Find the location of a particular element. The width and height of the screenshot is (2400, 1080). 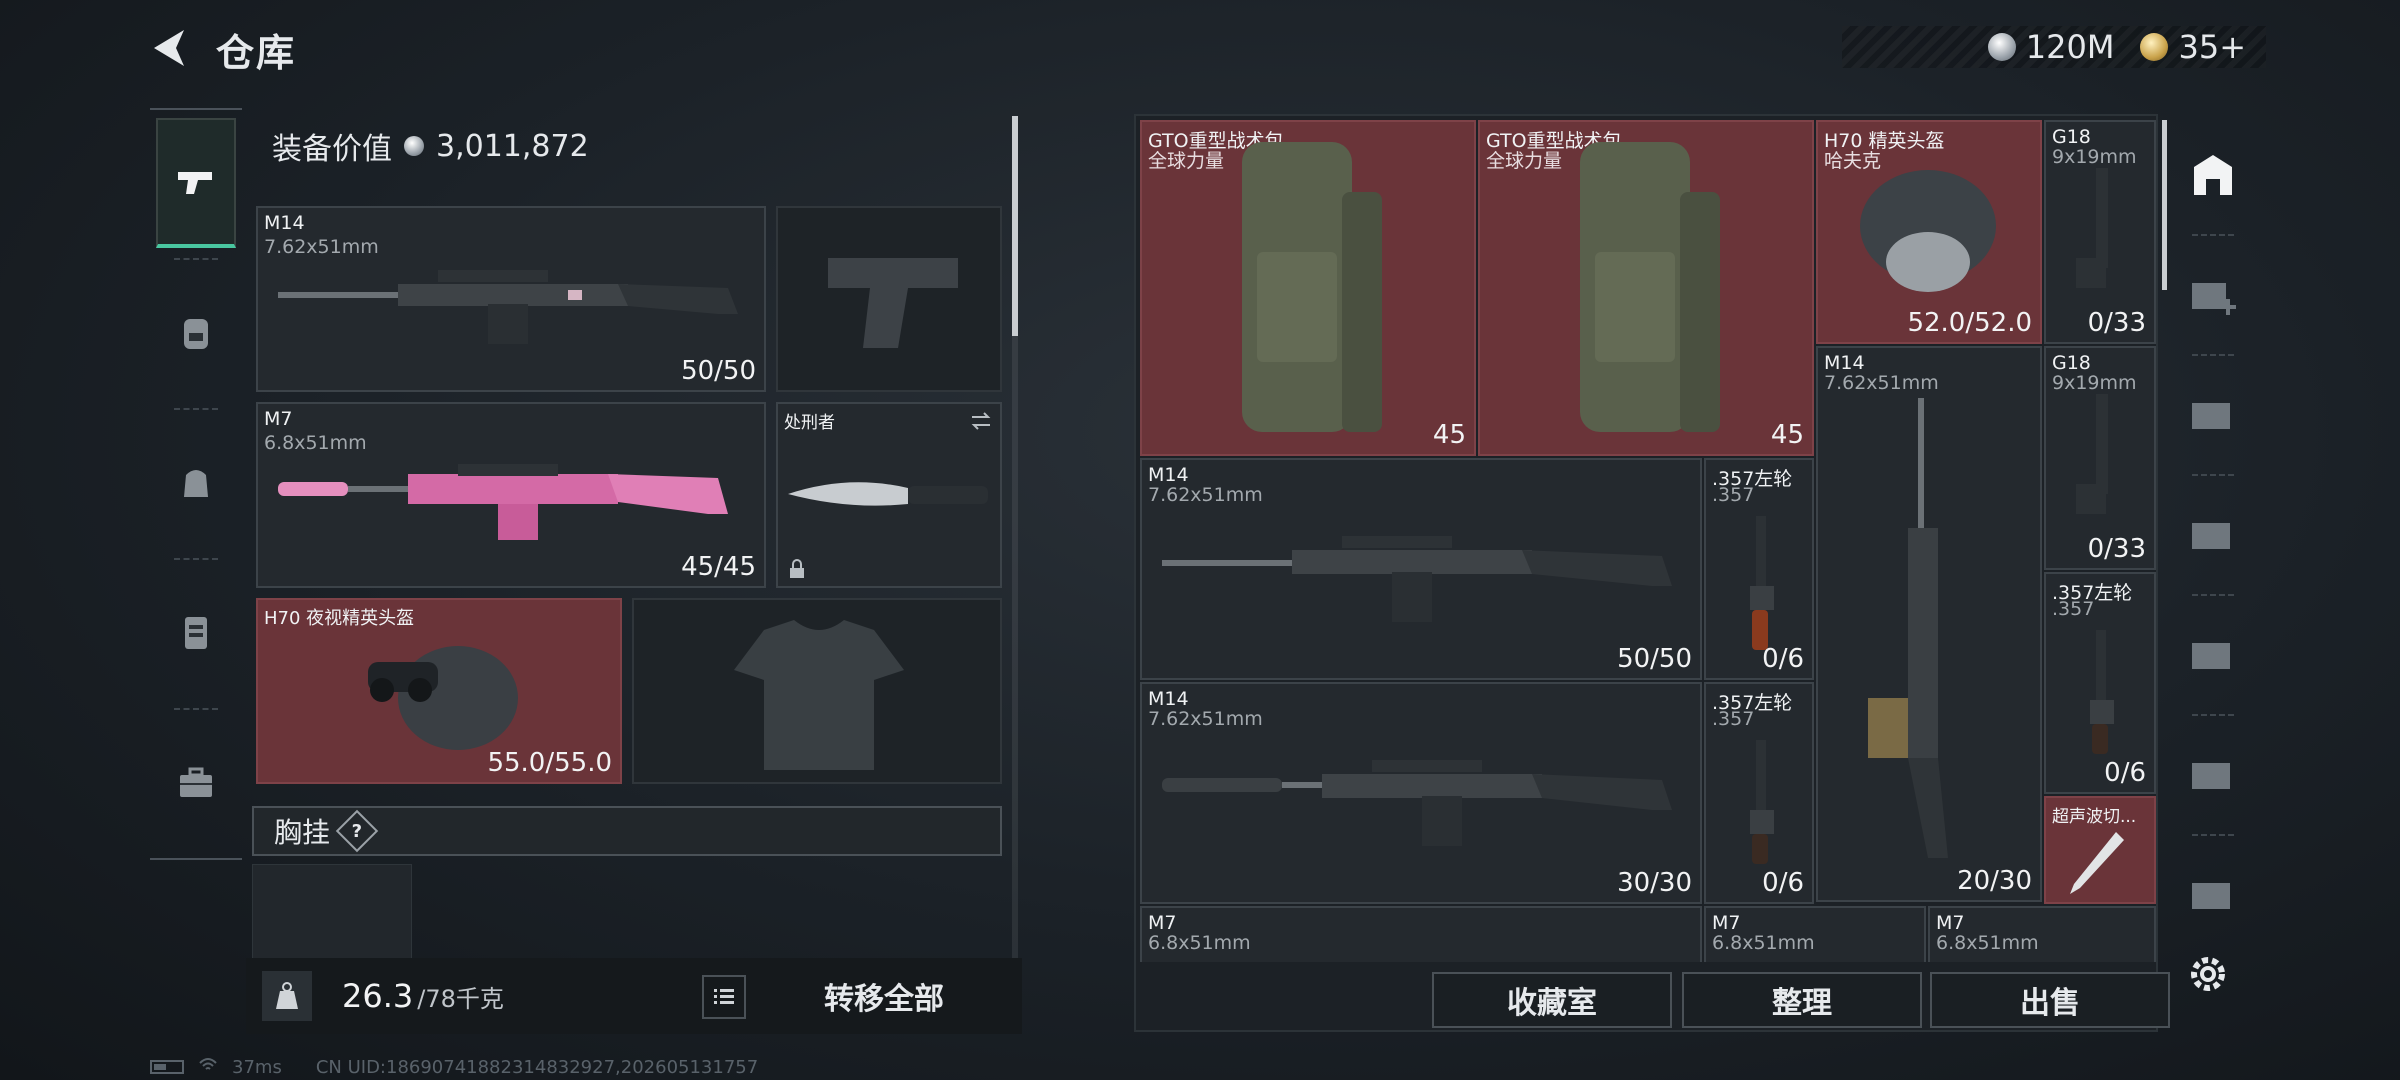

rail-item-case is located at coordinates (196, 783).